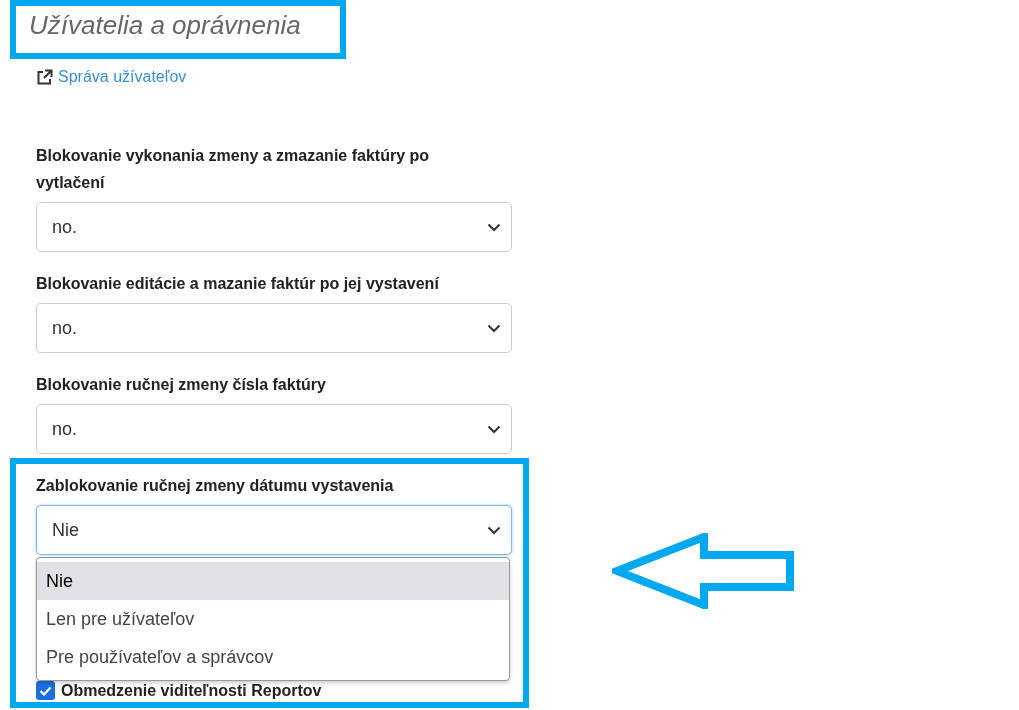 The image size is (1019, 710). What do you see at coordinates (273, 581) in the screenshot?
I see `dropdown-option: Nie` at bounding box center [273, 581].